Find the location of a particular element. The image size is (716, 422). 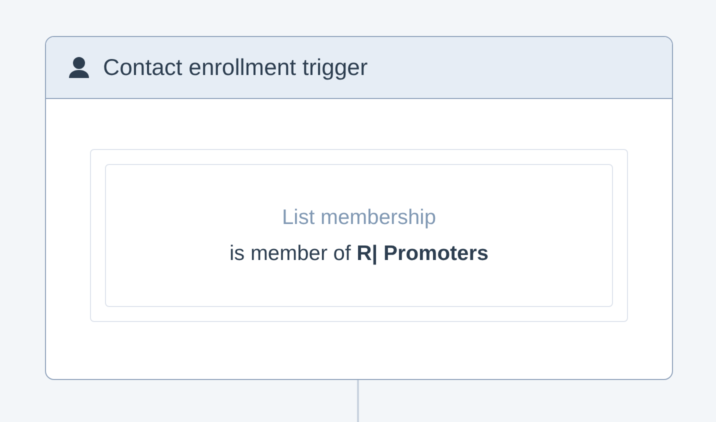

card-title: Contact enrollment trigger is located at coordinates (235, 67).